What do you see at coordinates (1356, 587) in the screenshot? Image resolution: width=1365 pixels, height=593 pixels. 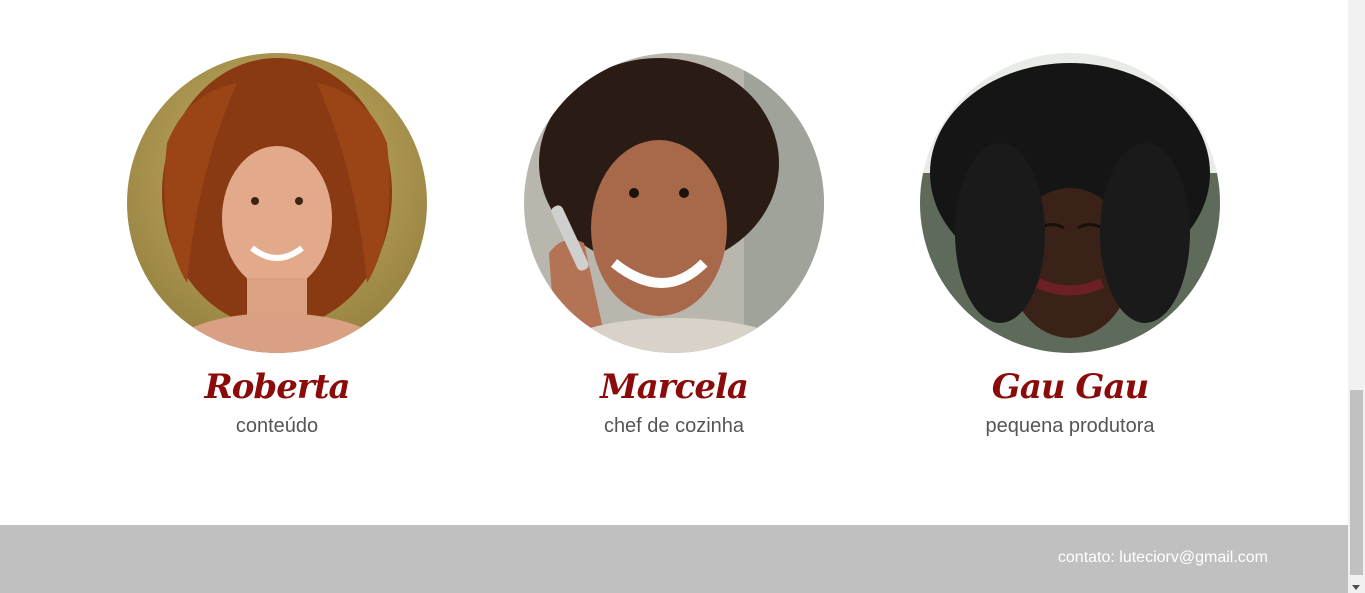 I see `scroll-down-arrow-icon` at bounding box center [1356, 587].